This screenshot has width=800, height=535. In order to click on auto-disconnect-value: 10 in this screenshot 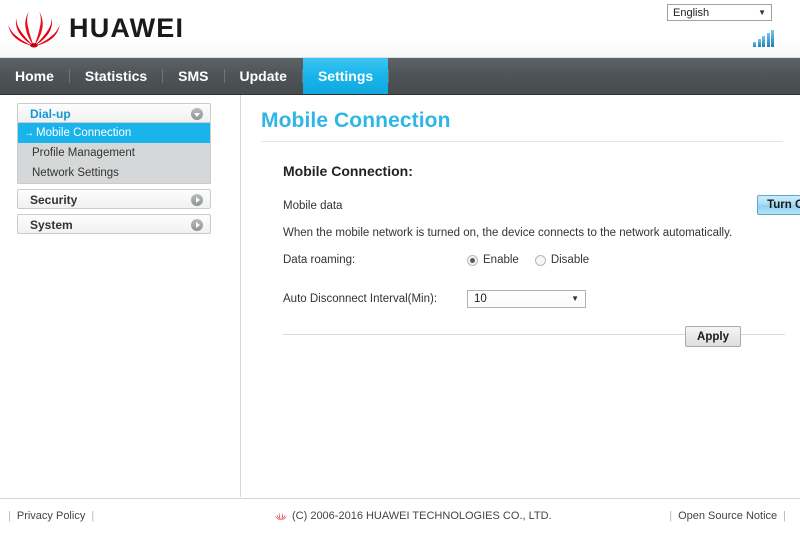, I will do `click(480, 299)`.